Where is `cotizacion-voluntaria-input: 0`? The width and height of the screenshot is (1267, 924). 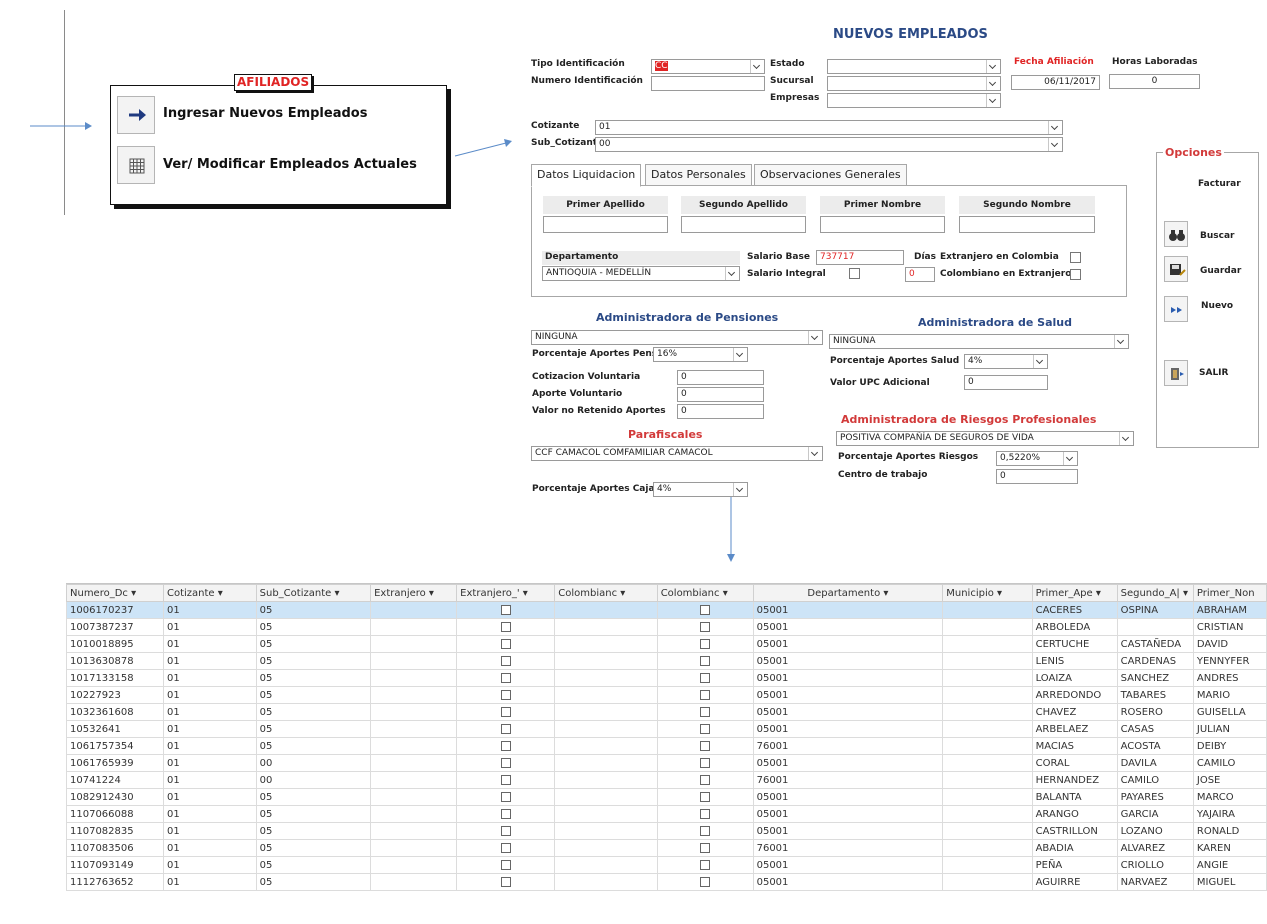
cotizacion-voluntaria-input: 0 is located at coordinates (720, 377).